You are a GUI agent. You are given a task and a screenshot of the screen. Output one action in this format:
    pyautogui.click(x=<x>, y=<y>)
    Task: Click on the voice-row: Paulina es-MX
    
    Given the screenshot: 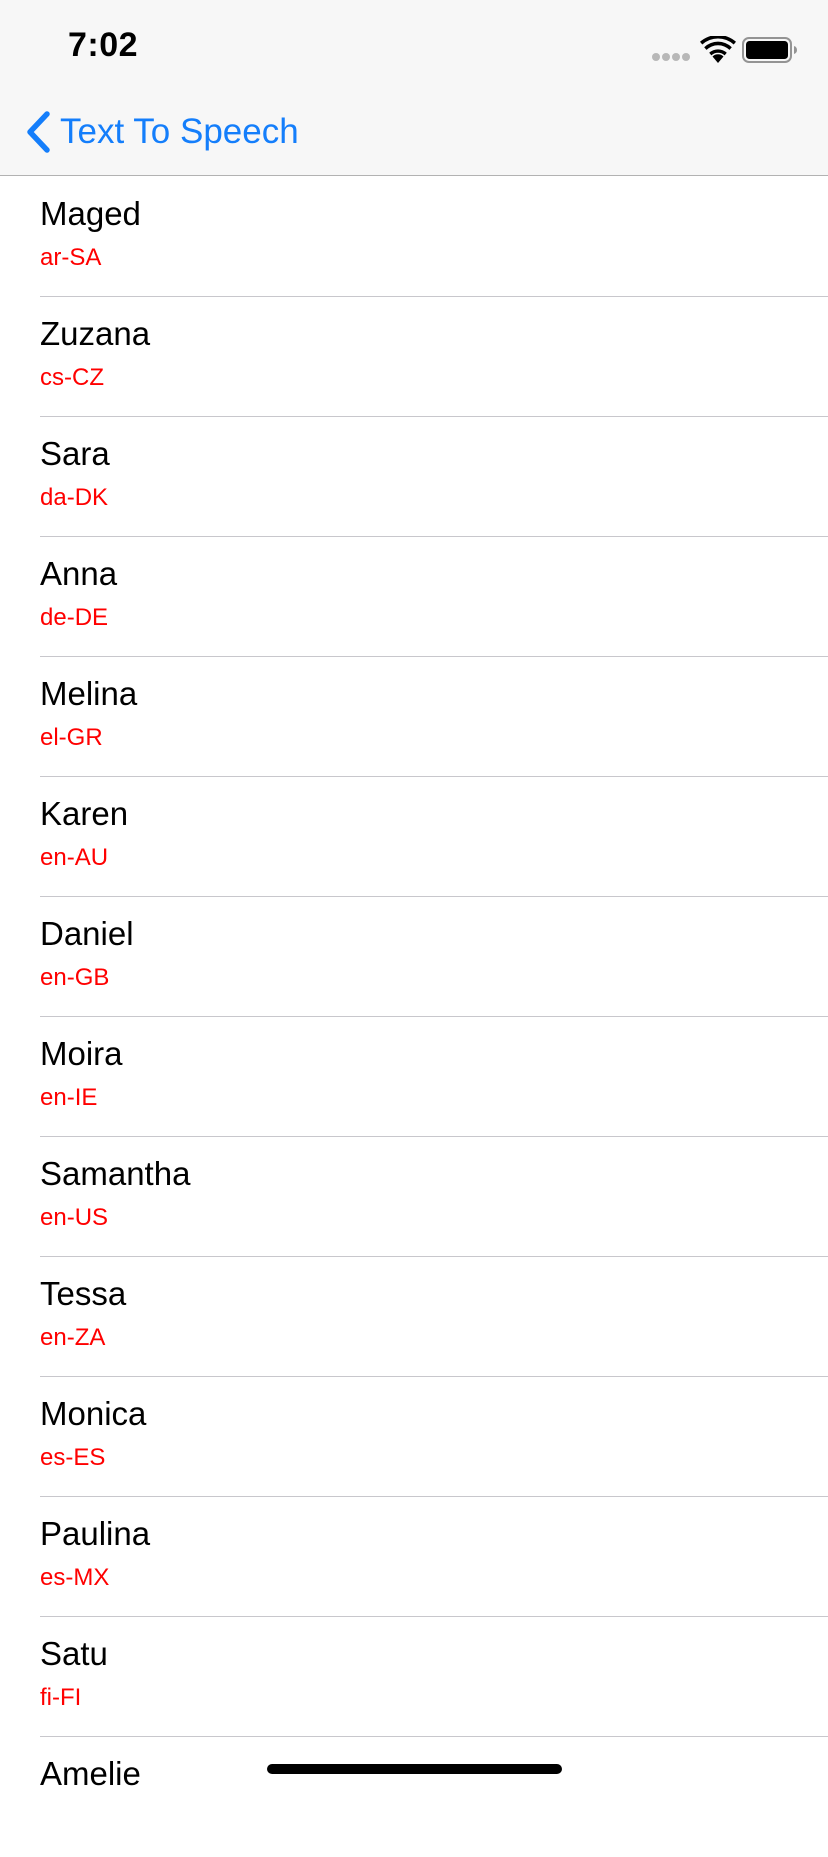 What is the action you would take?
    pyautogui.click(x=414, y=1557)
    